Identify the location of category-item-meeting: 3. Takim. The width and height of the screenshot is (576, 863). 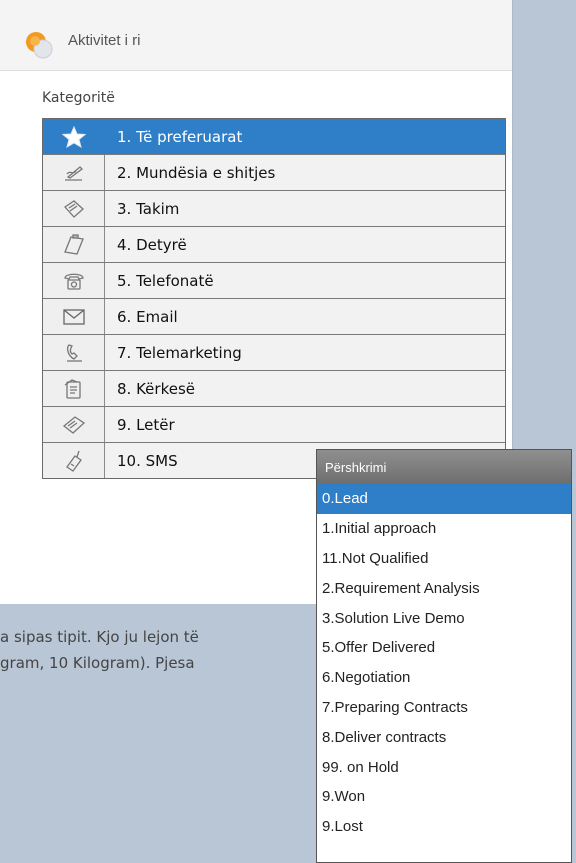
(274, 209).